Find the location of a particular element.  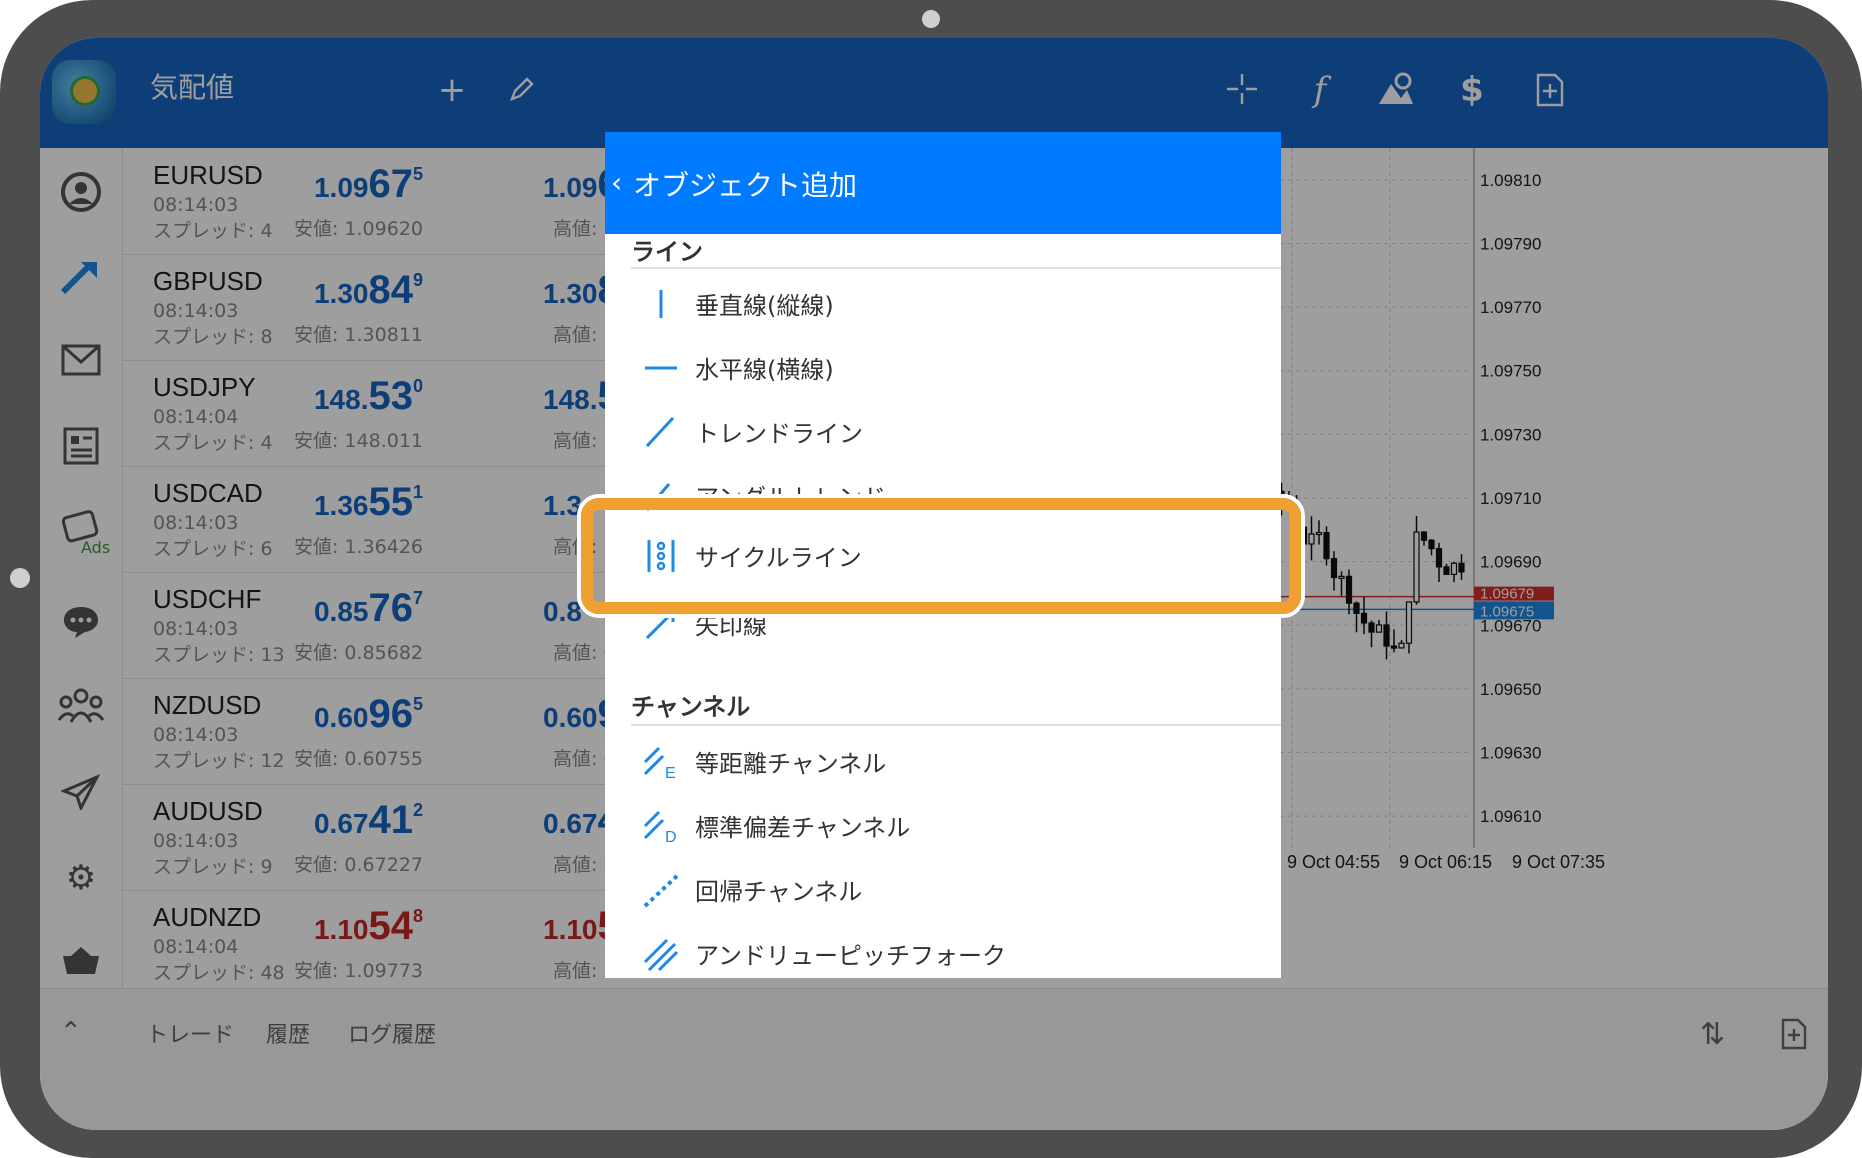

item-stddev-channel: D 標準偏差チャンネル is located at coordinates (943, 826).